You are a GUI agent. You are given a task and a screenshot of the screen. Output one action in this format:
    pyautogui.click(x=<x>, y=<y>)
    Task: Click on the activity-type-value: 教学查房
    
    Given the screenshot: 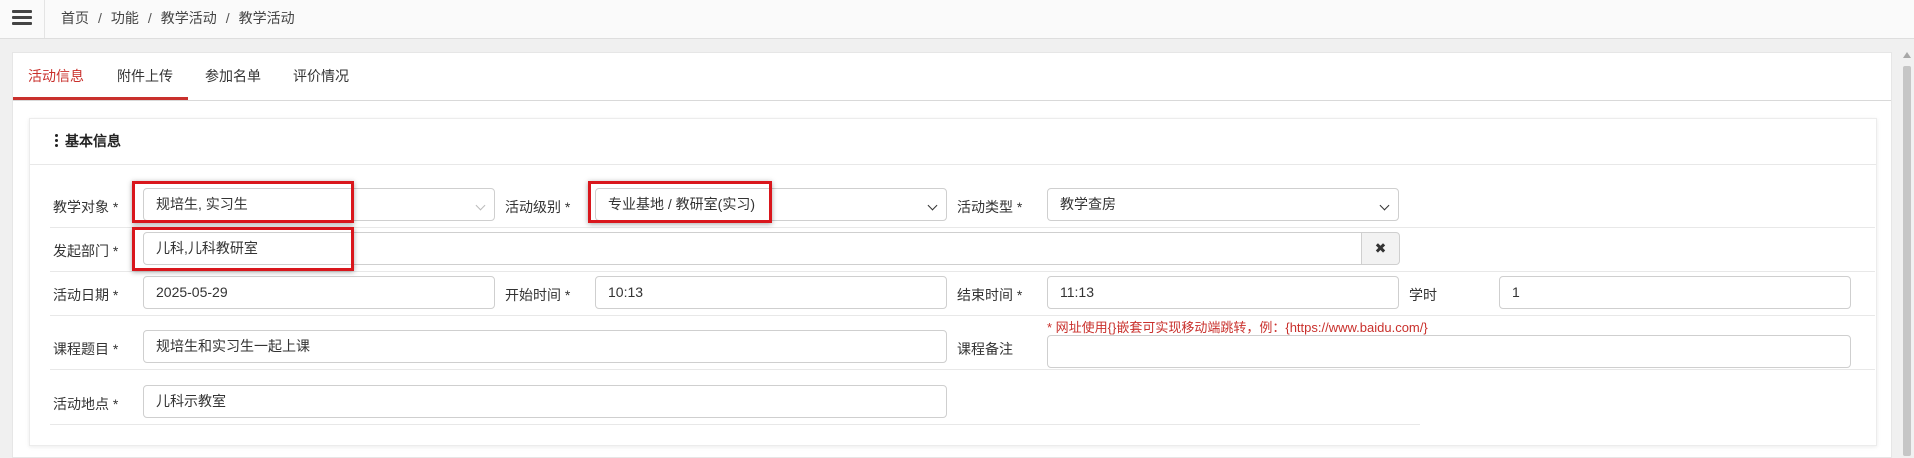 What is the action you would take?
    pyautogui.click(x=1088, y=204)
    